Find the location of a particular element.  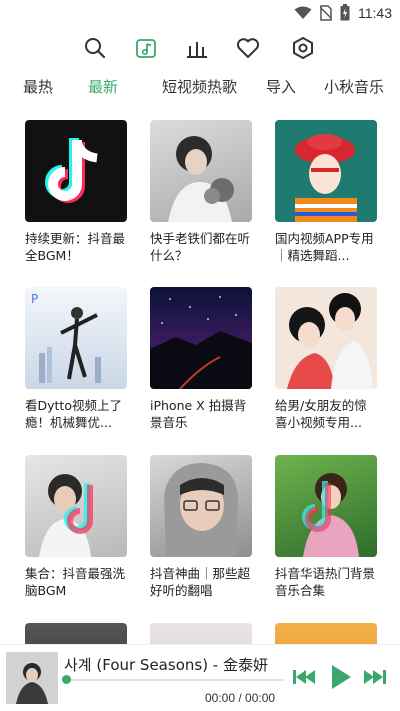

playlist-card: 抖音华语热门背景音乐合集 is located at coordinates (326, 527).